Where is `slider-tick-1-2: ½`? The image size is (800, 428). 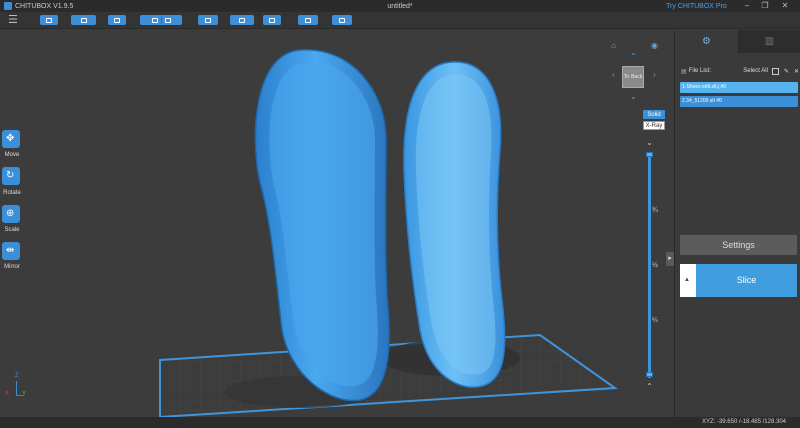 slider-tick-1-2: ½ is located at coordinates (655, 265).